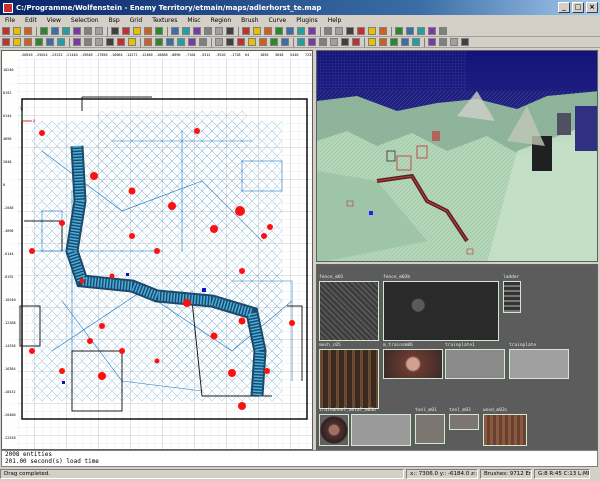 This screenshot has height=481, width=600. Describe the element at coordinates (578, 7) in the screenshot. I see `maximize-button: □` at that location.